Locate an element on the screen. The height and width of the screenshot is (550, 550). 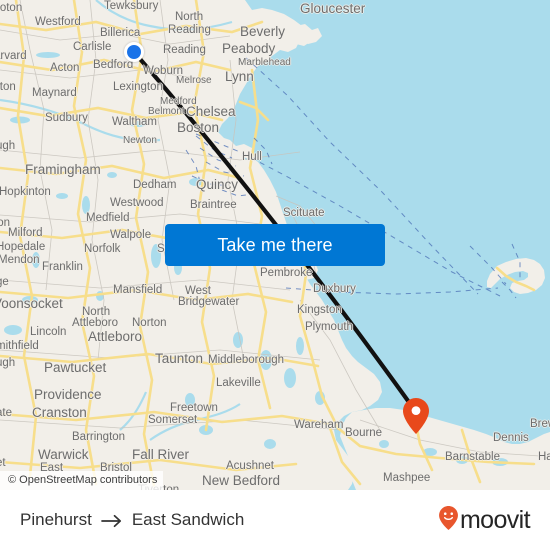
cta-label: Take me there is located at coordinates (275, 244).